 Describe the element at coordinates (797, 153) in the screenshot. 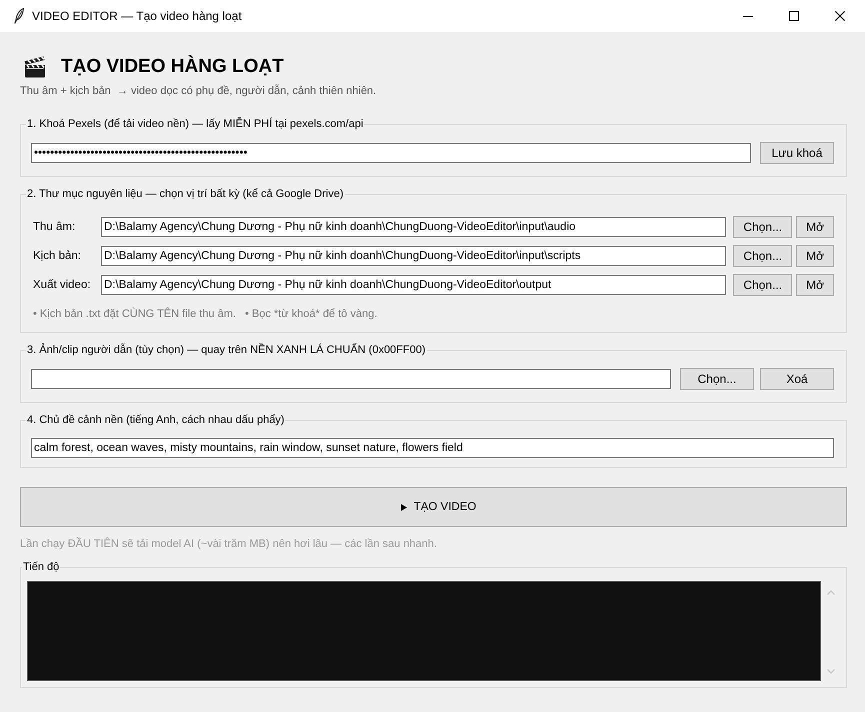

I see `save-key-button: Lưu khoá` at that location.